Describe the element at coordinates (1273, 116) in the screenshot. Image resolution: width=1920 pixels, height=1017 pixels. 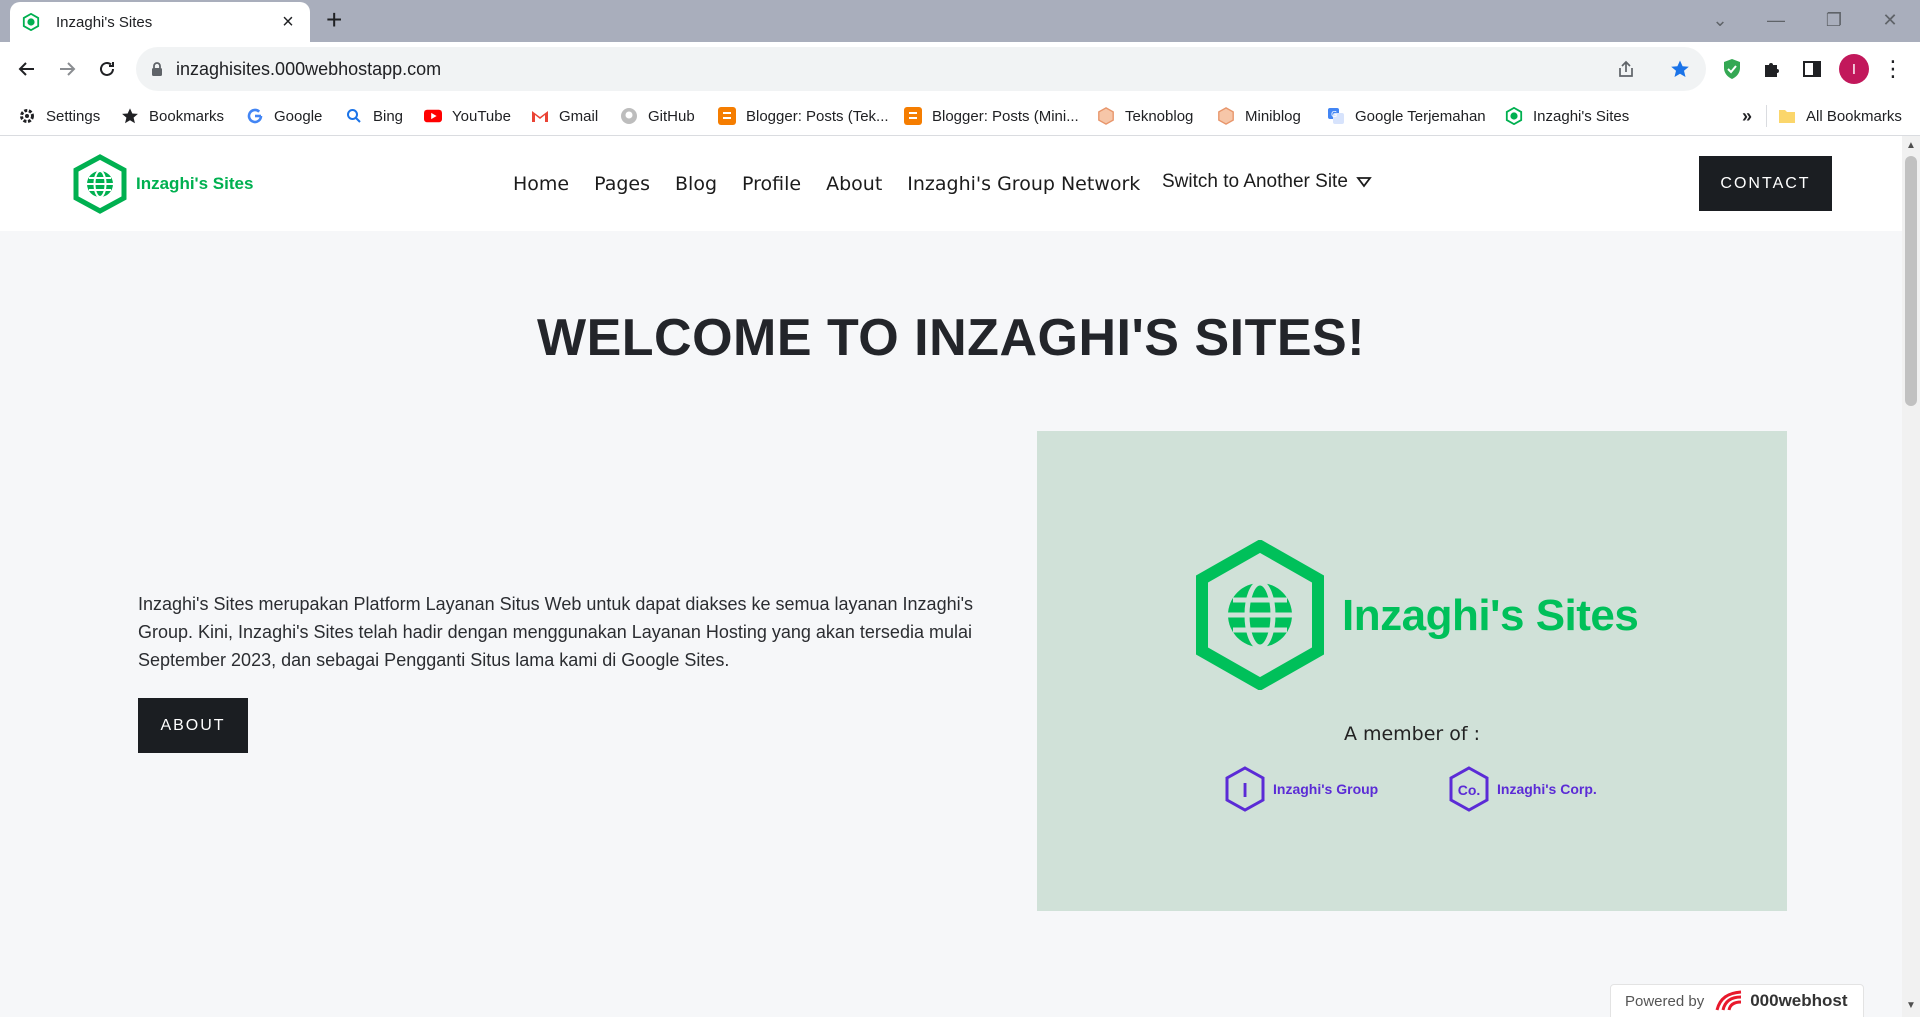
I see `bookmark-label: Miniblog` at that location.